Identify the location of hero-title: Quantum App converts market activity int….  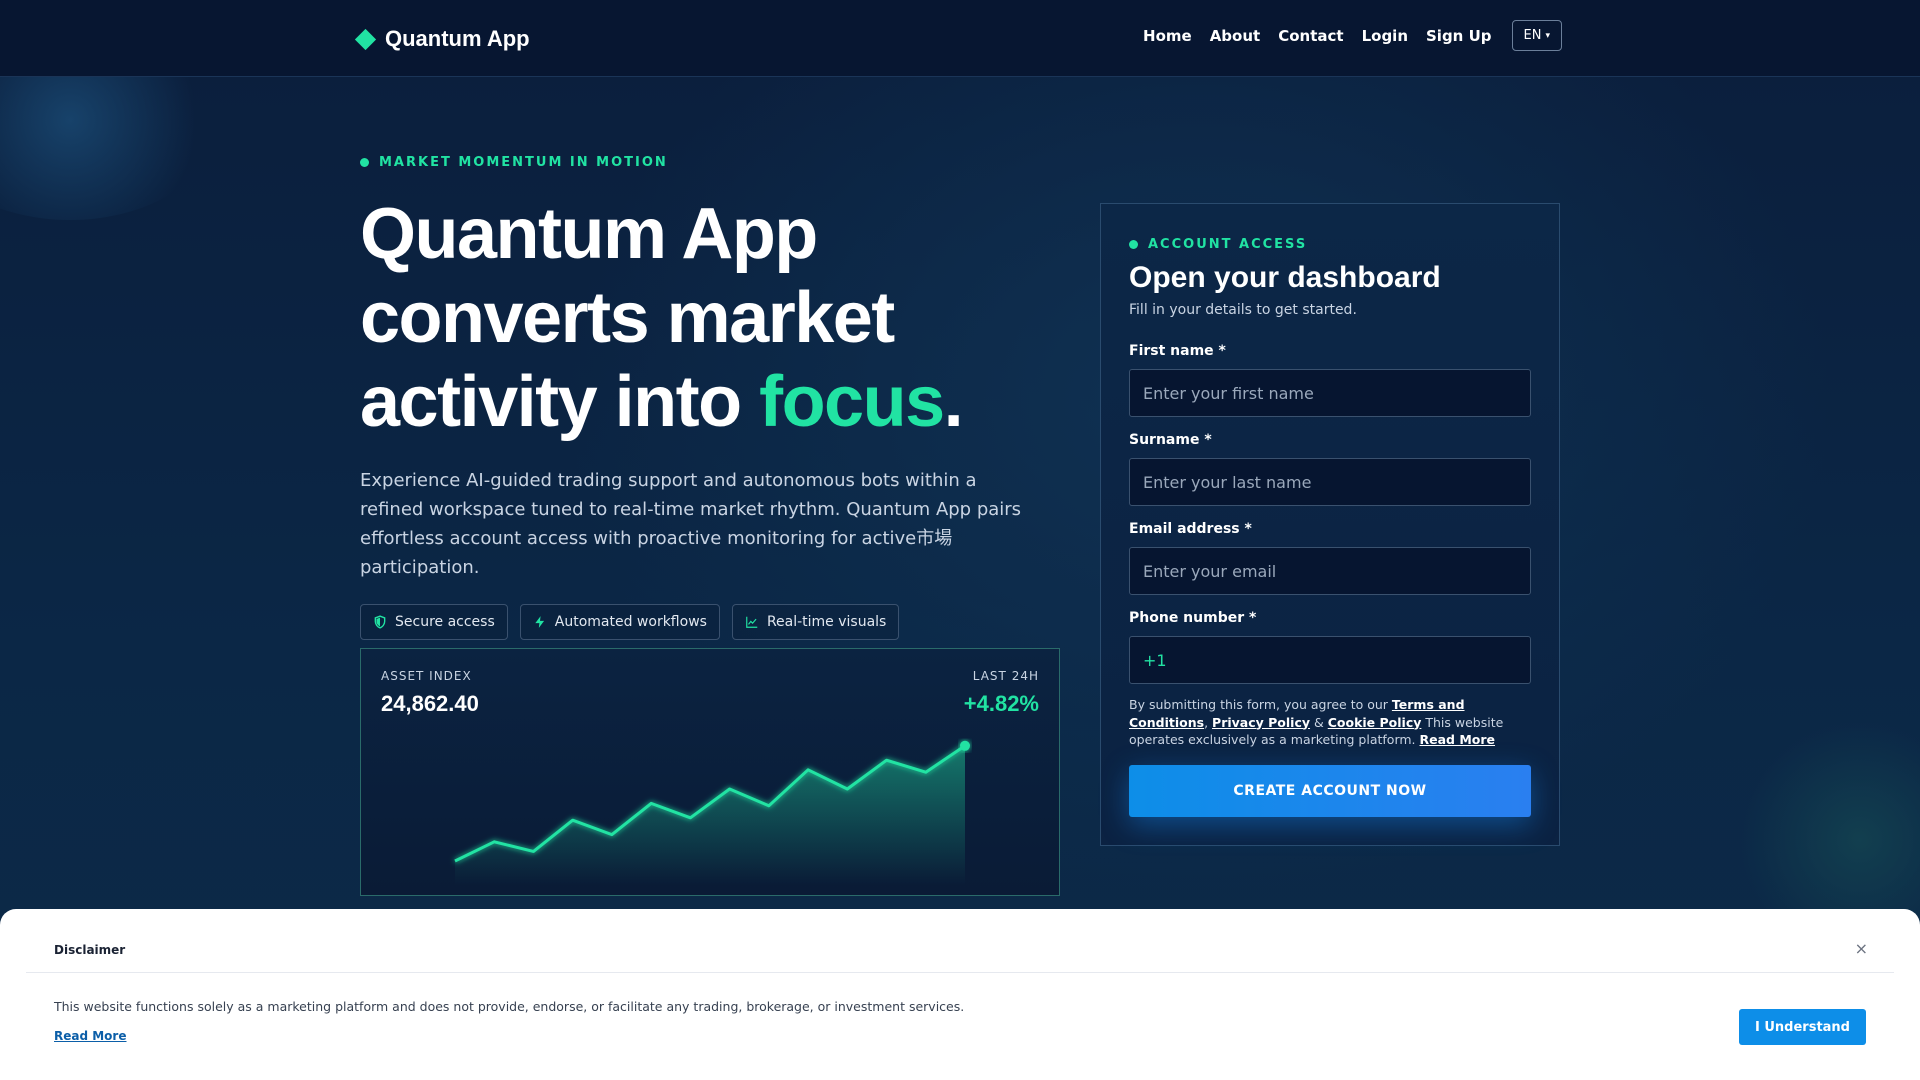
(710, 318).